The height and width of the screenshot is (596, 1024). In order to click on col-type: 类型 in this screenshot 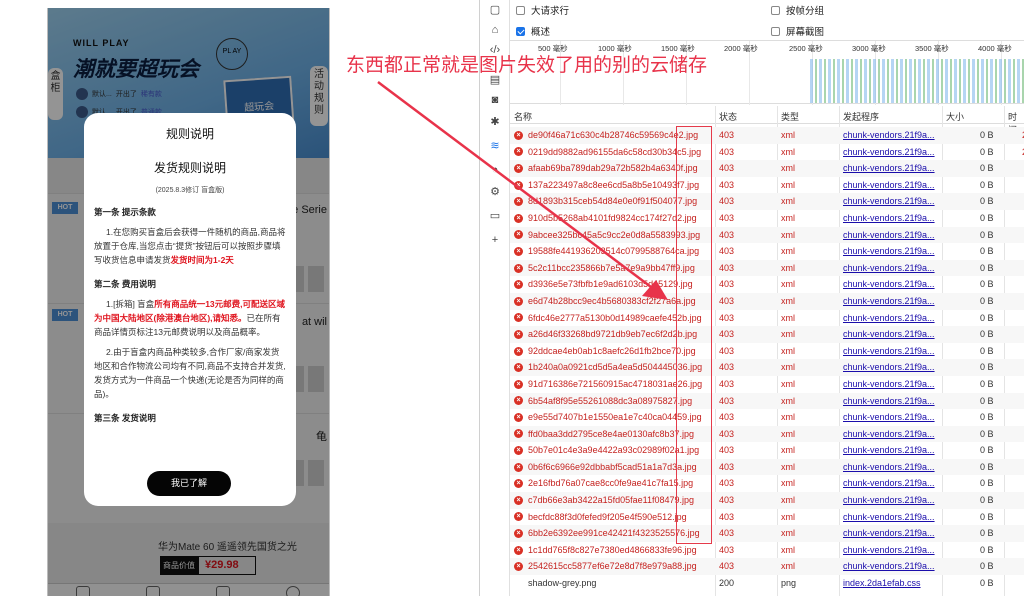, I will do `click(790, 116)`.